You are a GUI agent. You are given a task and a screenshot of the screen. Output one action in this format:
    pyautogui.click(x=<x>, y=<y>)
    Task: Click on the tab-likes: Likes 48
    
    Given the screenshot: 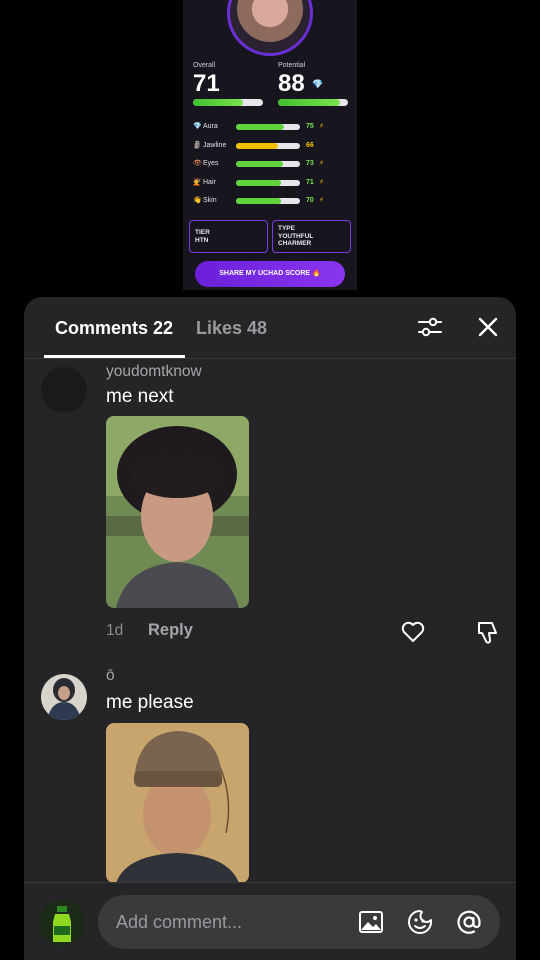 What is the action you would take?
    pyautogui.click(x=231, y=328)
    